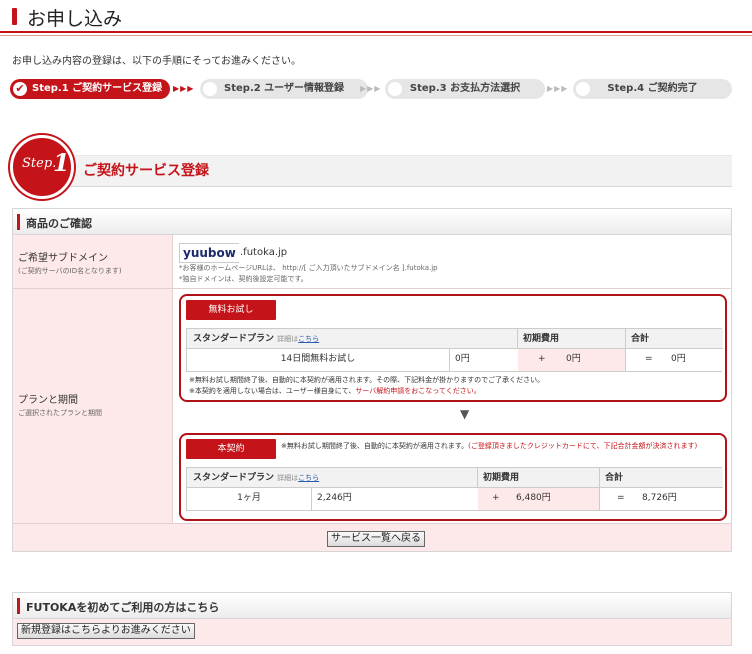  Describe the element at coordinates (63, 258) in the screenshot. I see `domain-label: ご希望サブドメイン` at that location.